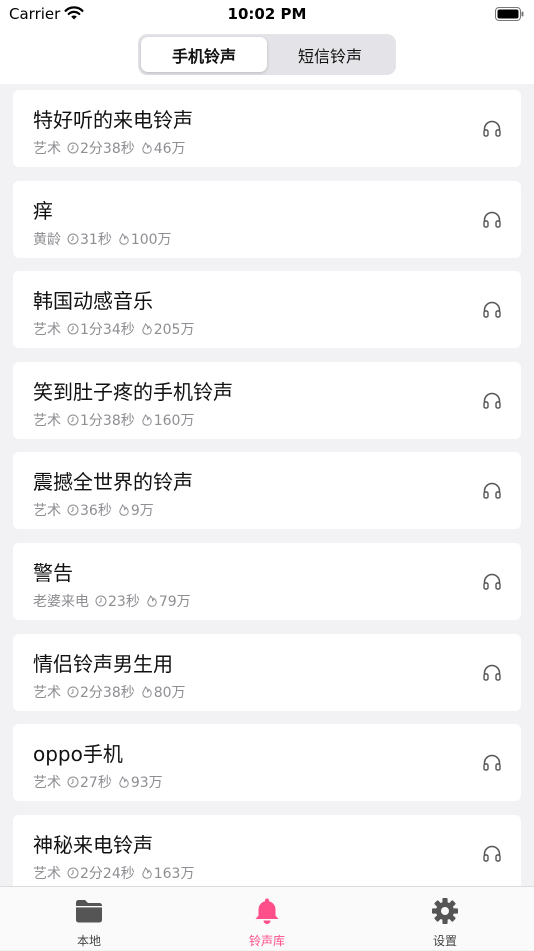  Describe the element at coordinates (204, 54) in the screenshot. I see `segment-phone-ringtones: 手机铃声` at that location.